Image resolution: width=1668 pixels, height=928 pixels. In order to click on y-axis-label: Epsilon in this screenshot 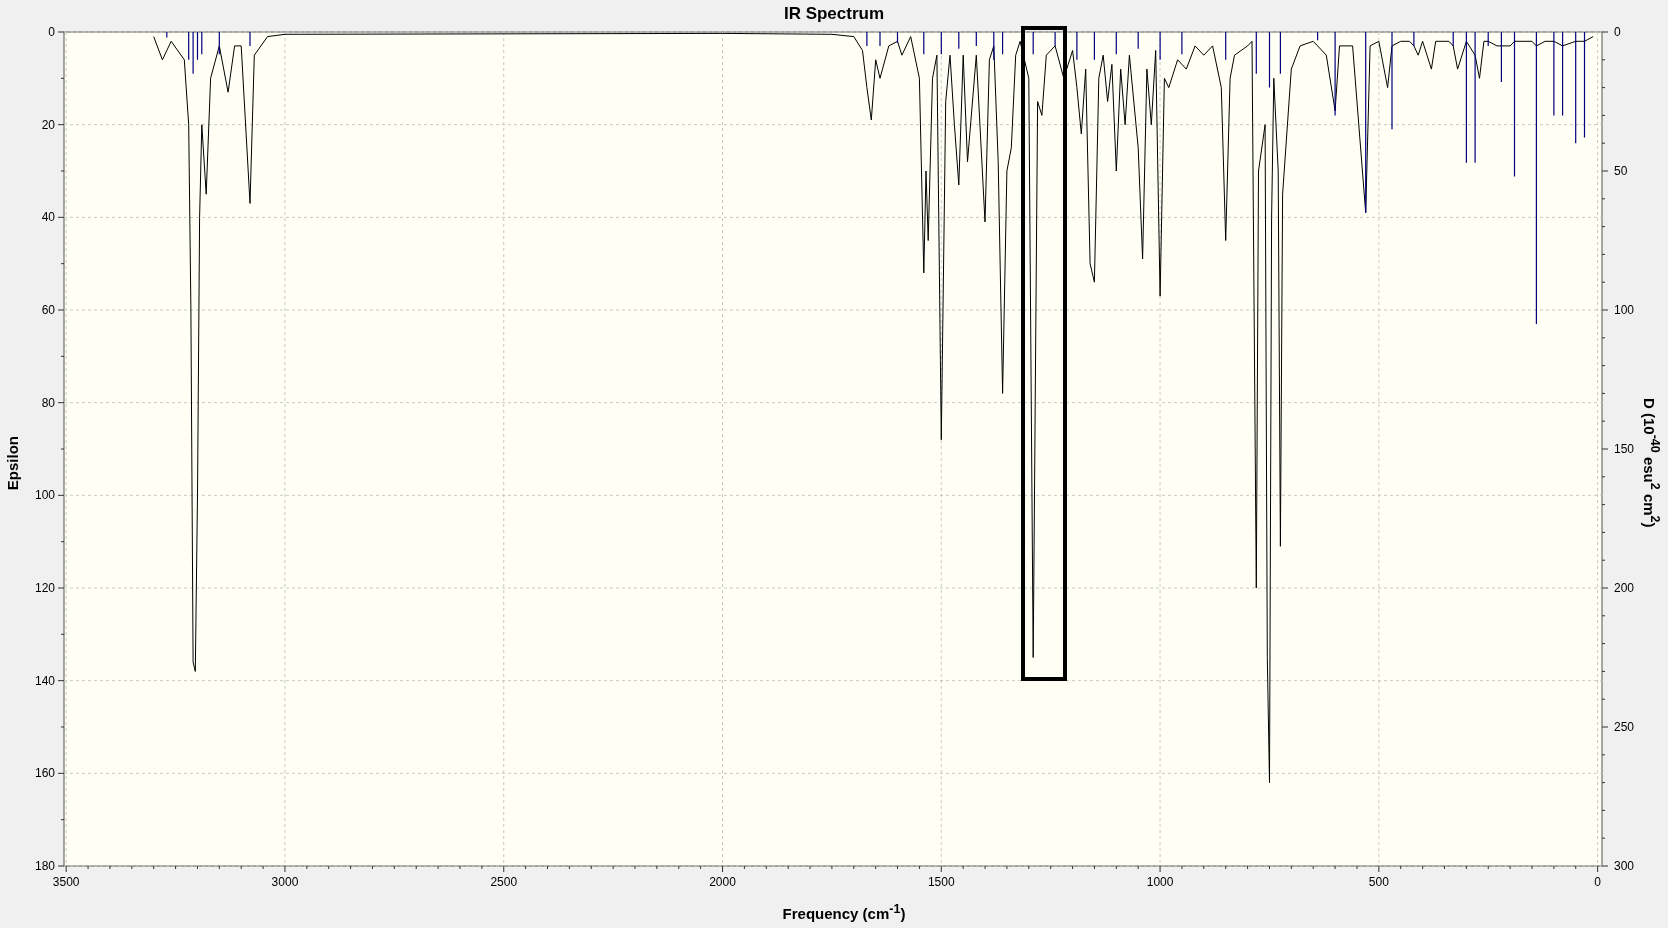, I will do `click(12, 463)`.